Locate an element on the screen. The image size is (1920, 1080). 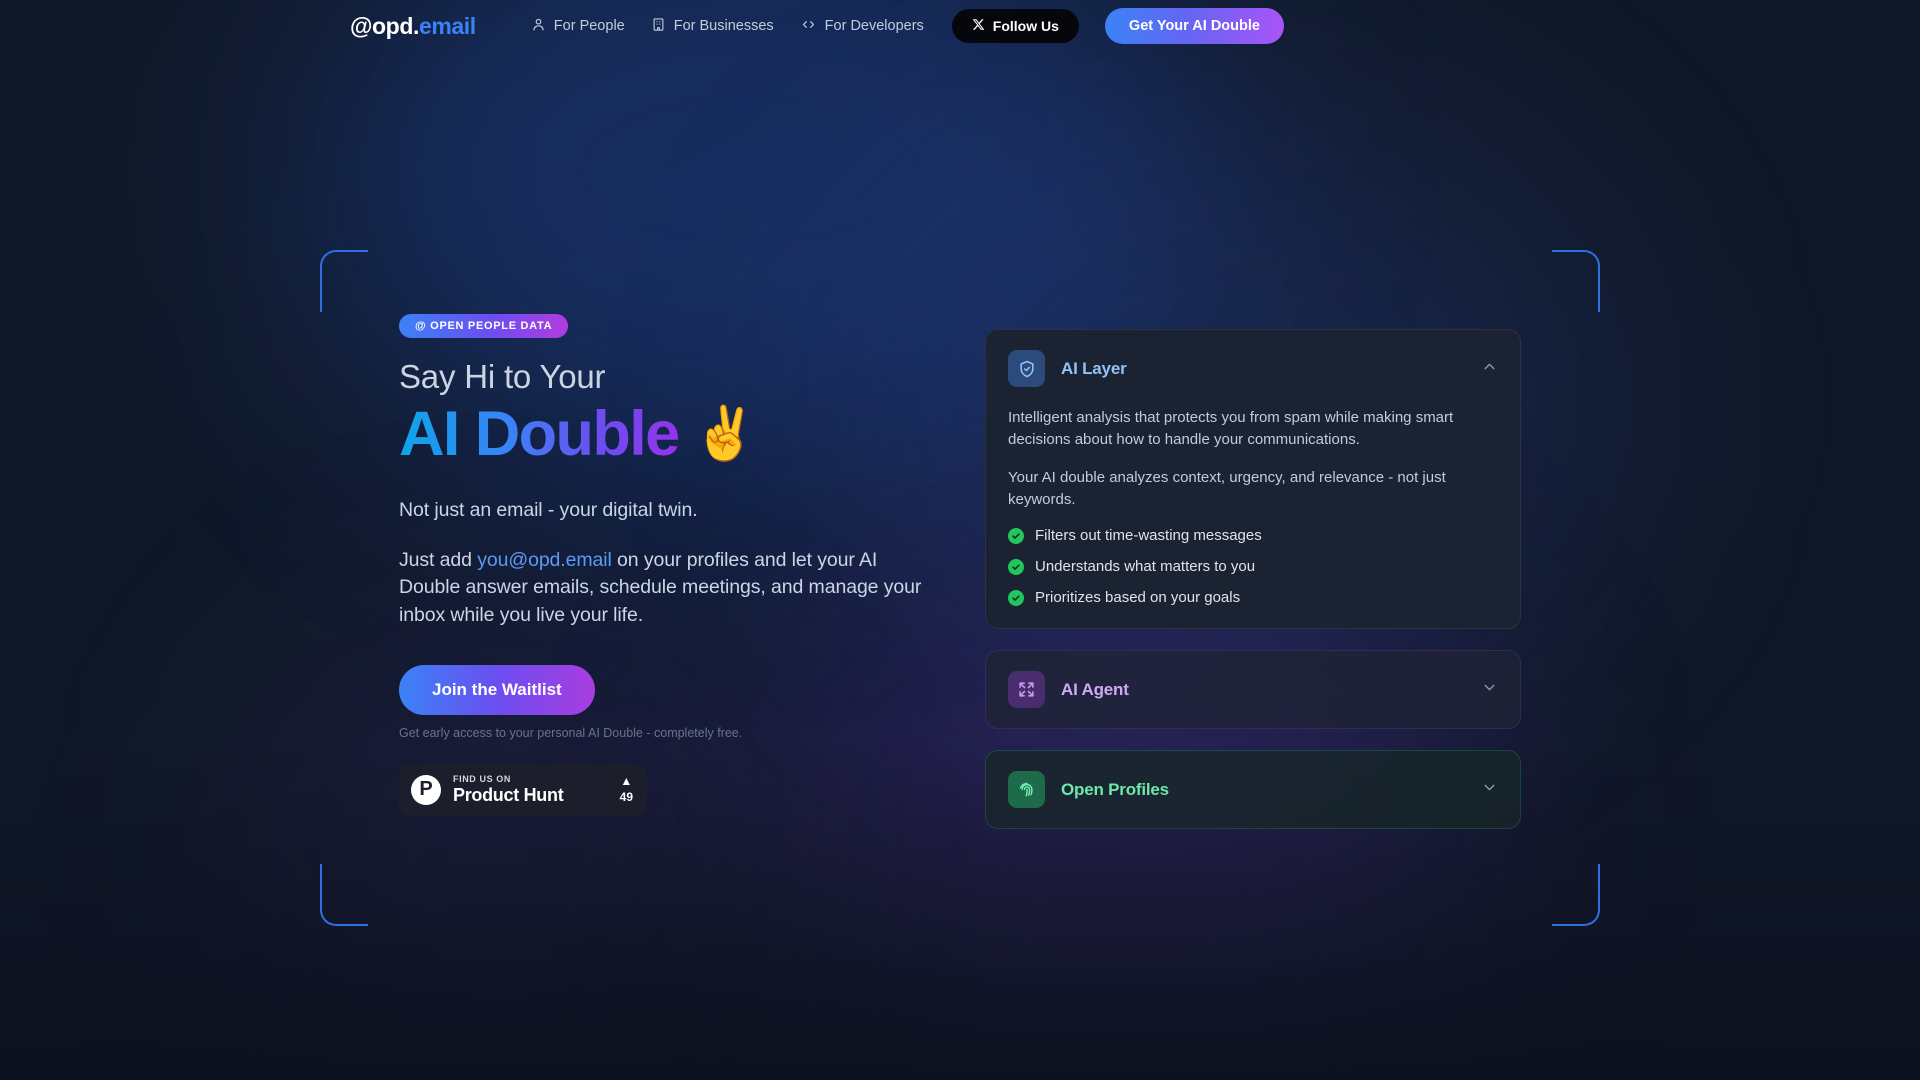
nav-item-for-businesses: For Businesses is located at coordinates (712, 26).